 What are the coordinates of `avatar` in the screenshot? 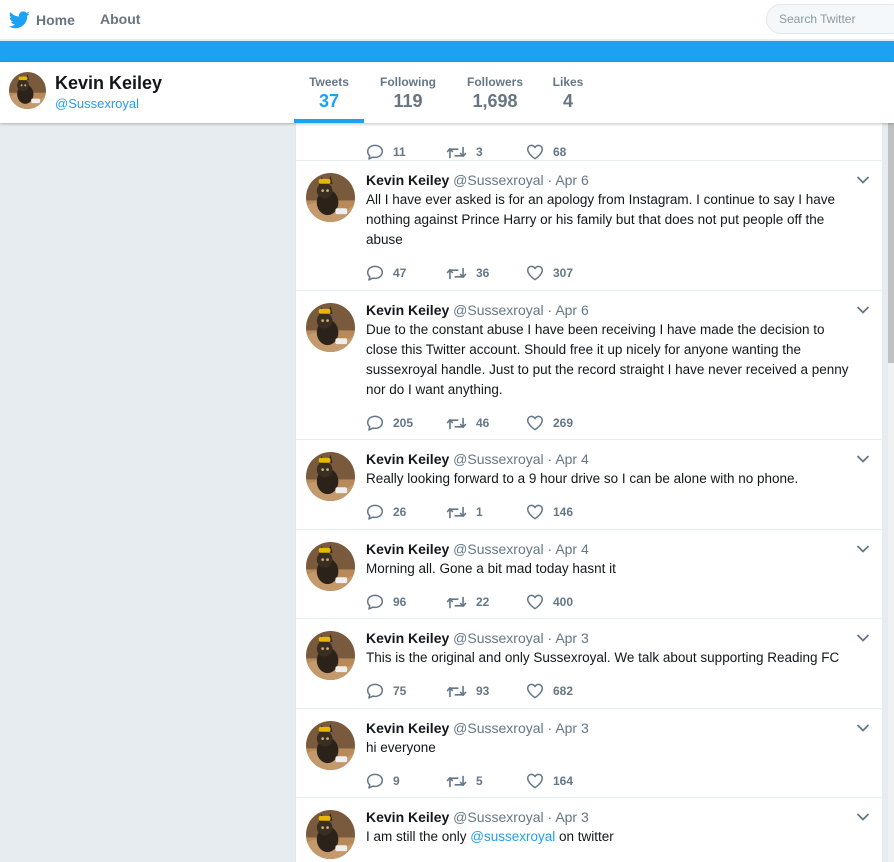 It's located at (27, 90).